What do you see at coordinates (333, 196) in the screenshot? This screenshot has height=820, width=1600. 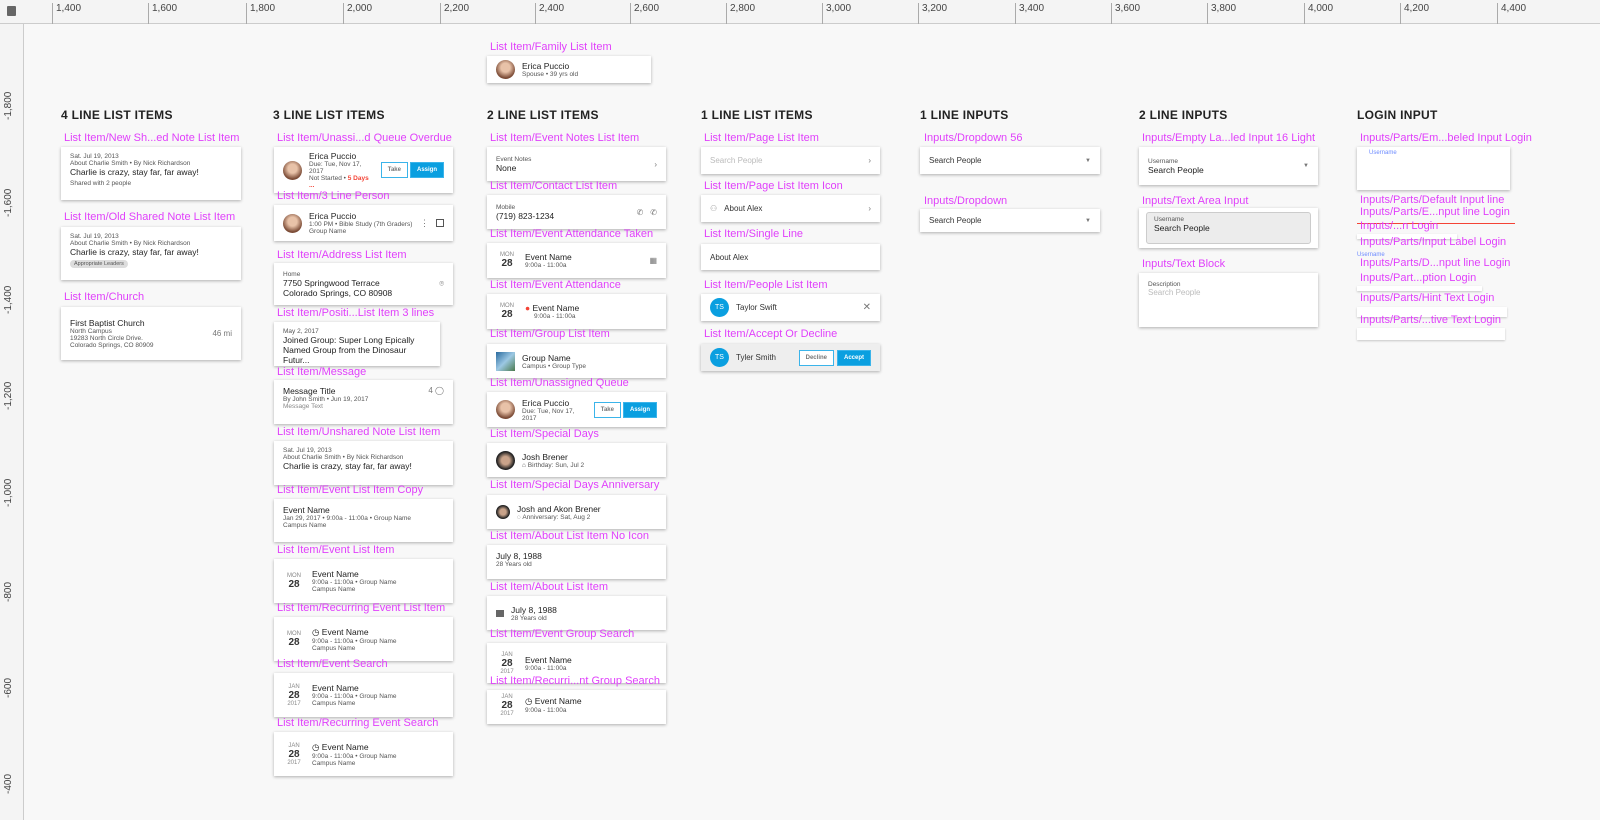 I see `component-label: List Item/3 Line Person` at bounding box center [333, 196].